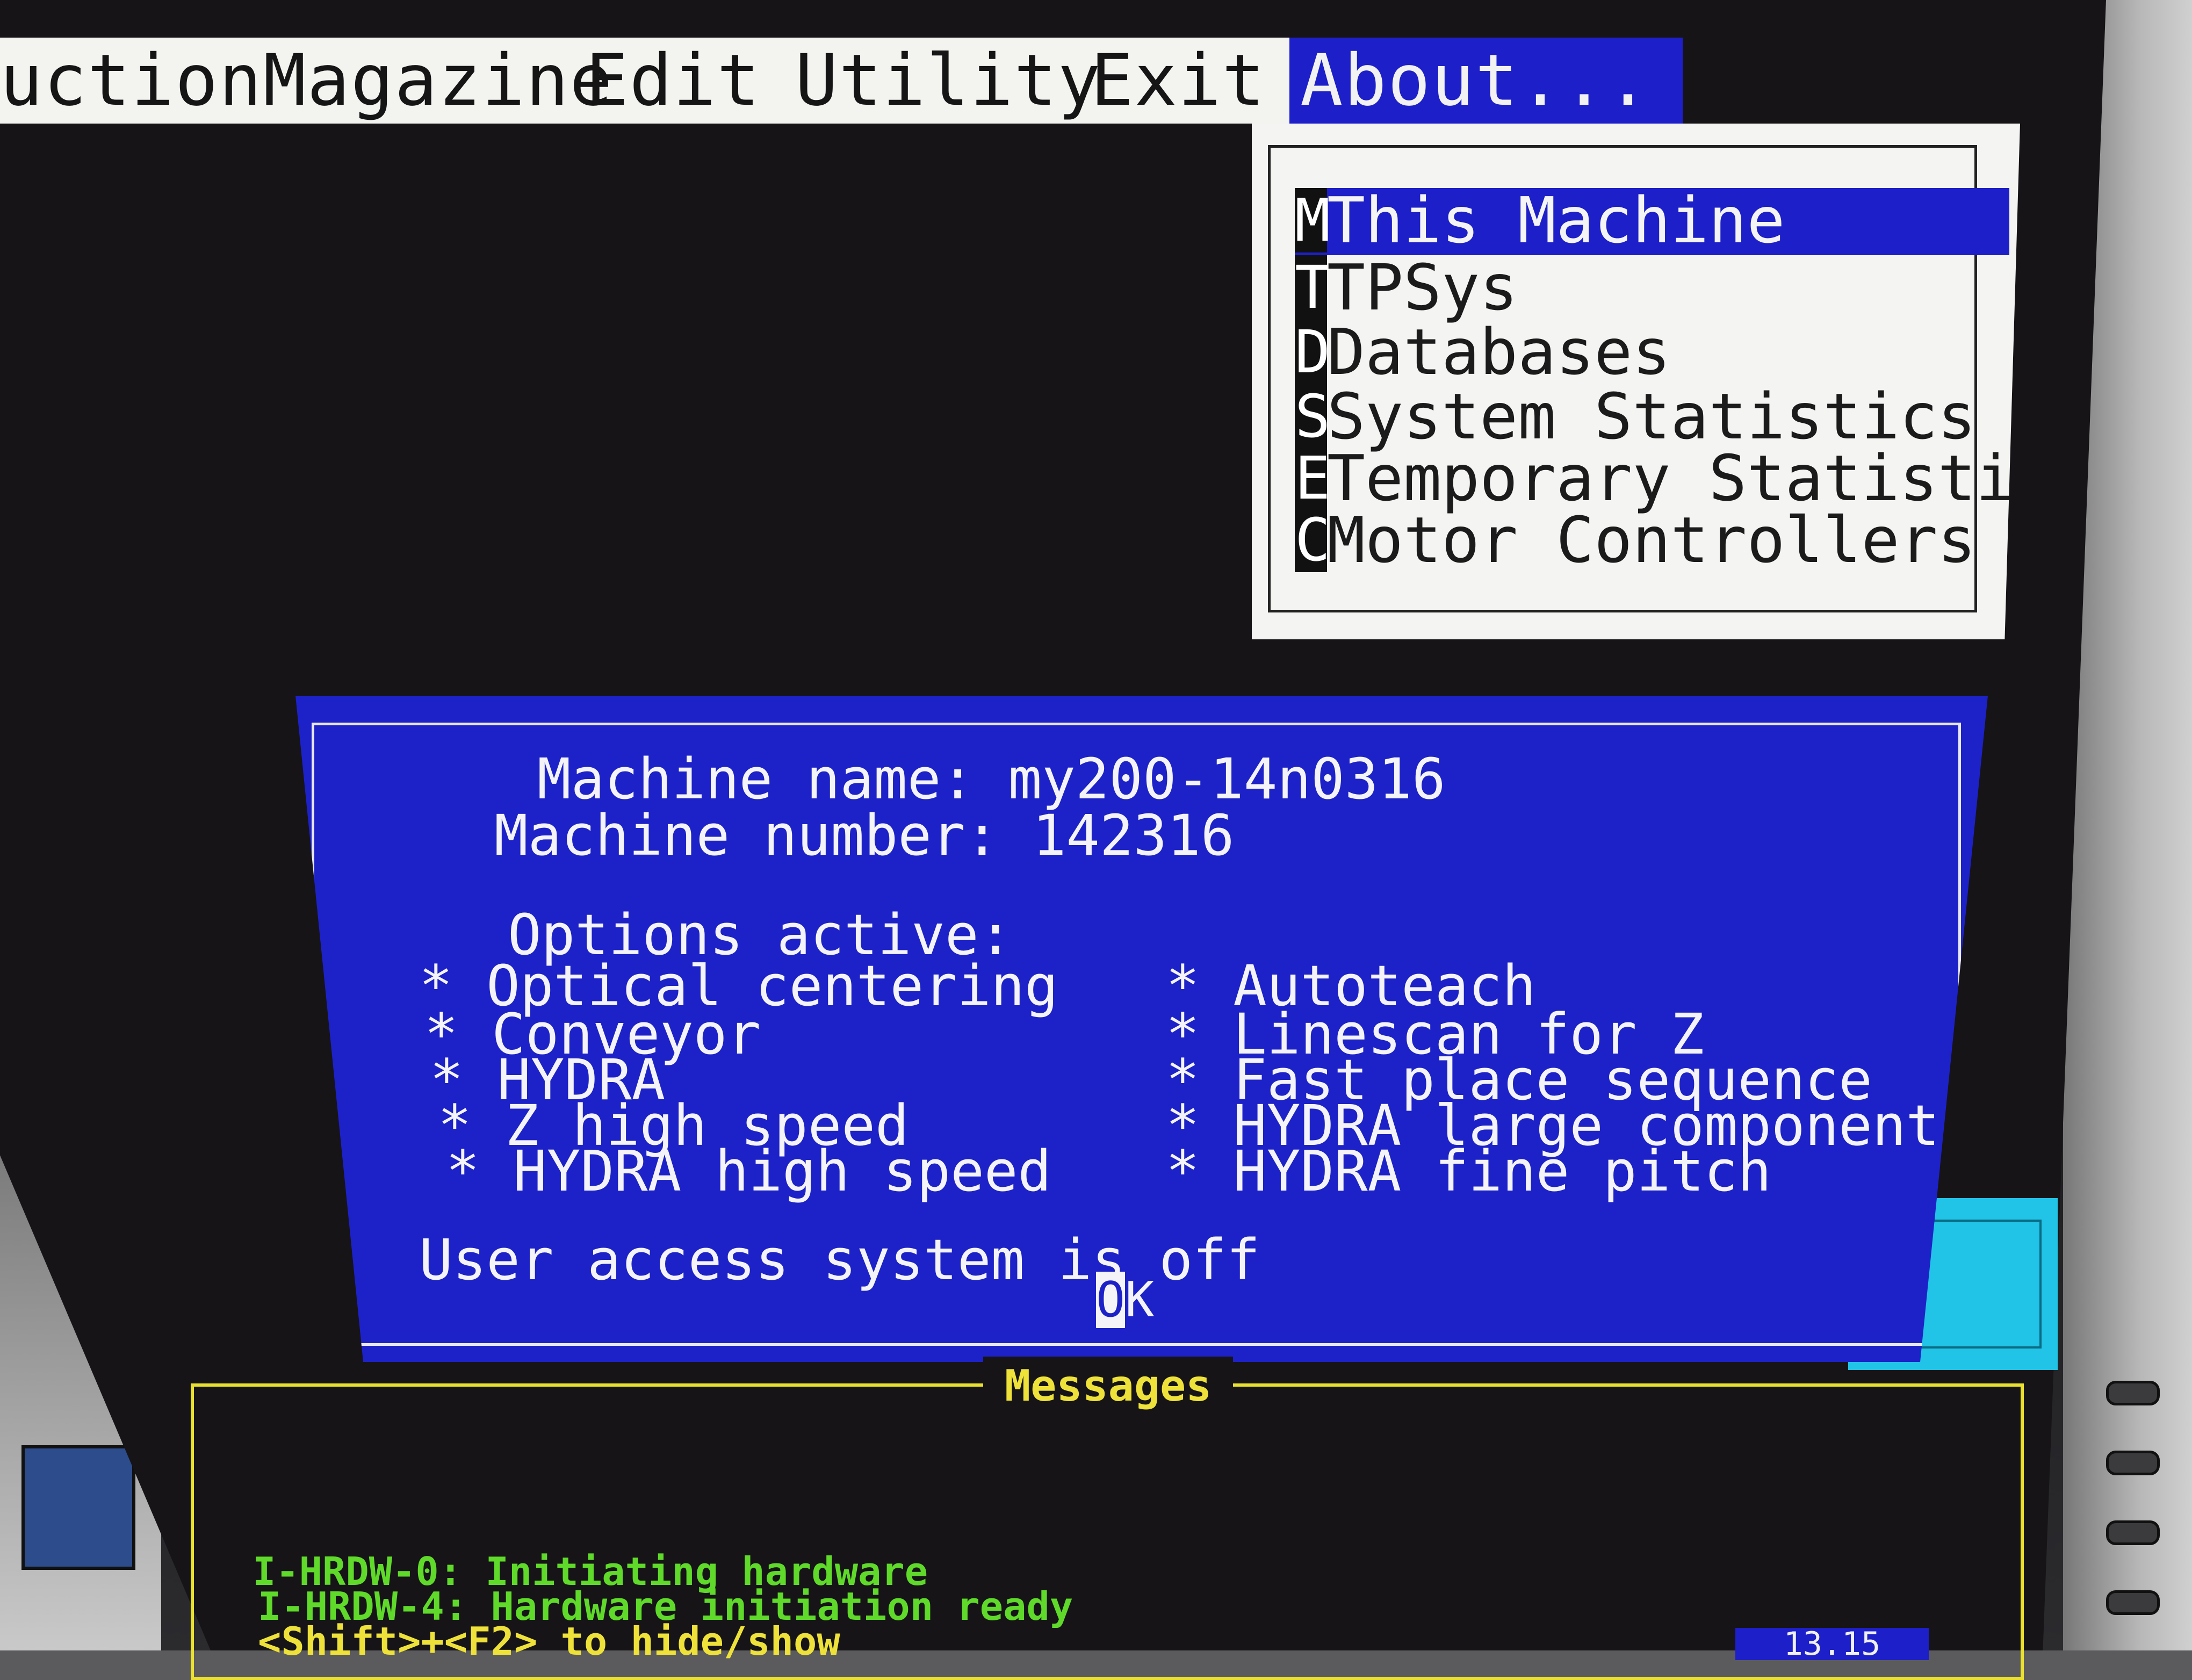  I want to click on hotkey-databases: D, so click(1313, 352).